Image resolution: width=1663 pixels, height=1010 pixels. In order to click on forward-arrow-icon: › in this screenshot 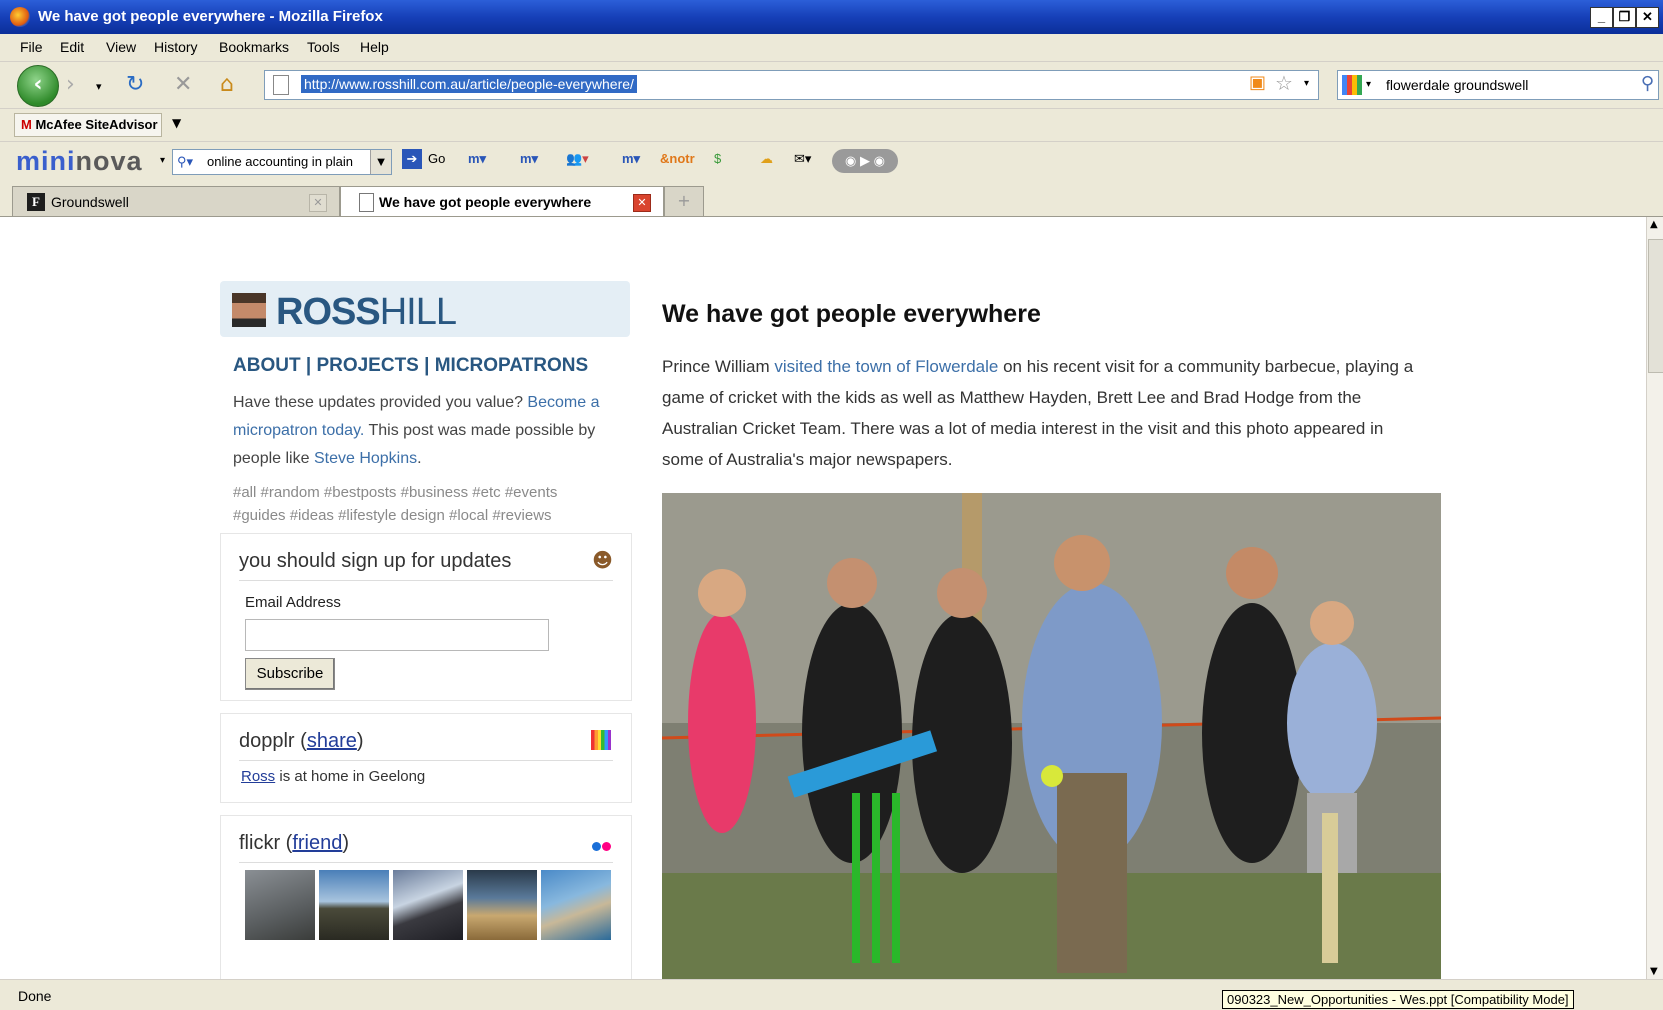, I will do `click(70, 84)`.